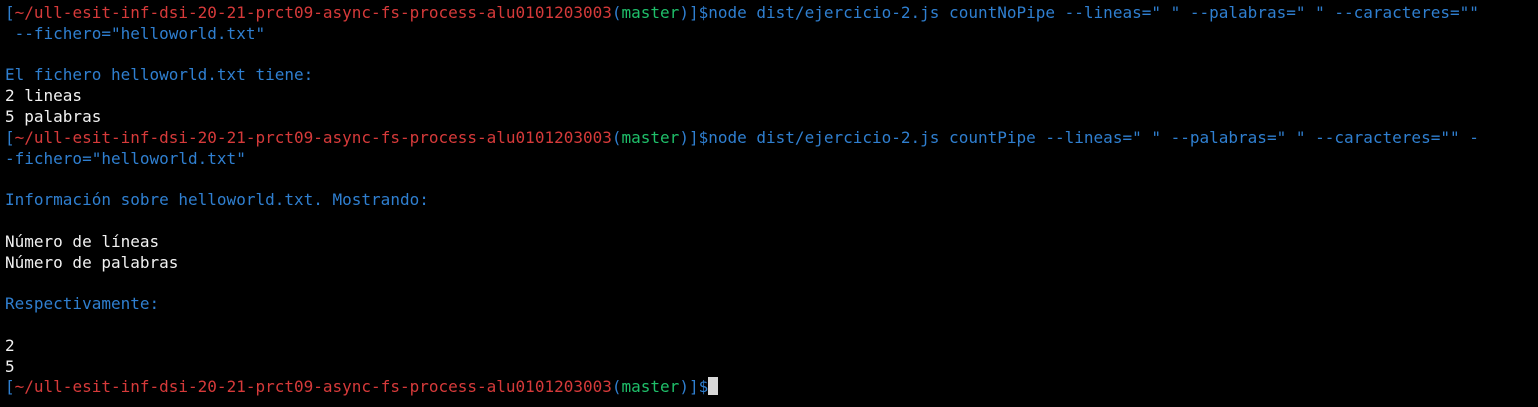 This screenshot has width=1538, height=407. Describe the element at coordinates (44, 96) in the screenshot. I see `output-lines-count: 2 lineas` at that location.